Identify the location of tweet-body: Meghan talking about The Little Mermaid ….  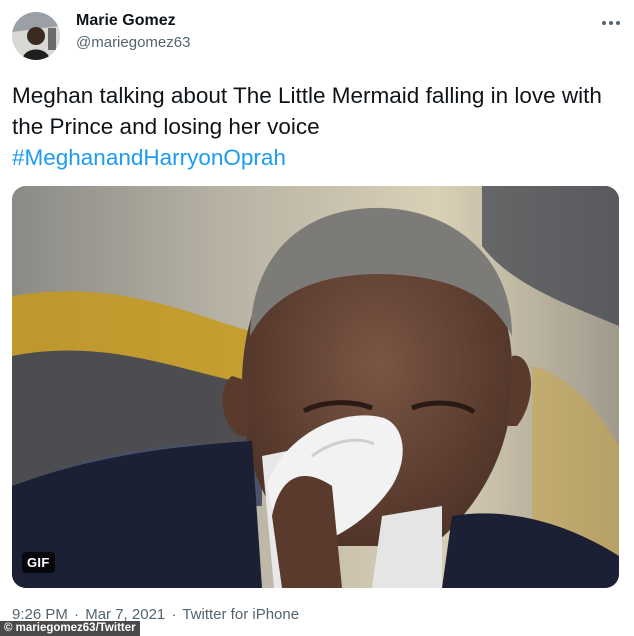
(307, 111).